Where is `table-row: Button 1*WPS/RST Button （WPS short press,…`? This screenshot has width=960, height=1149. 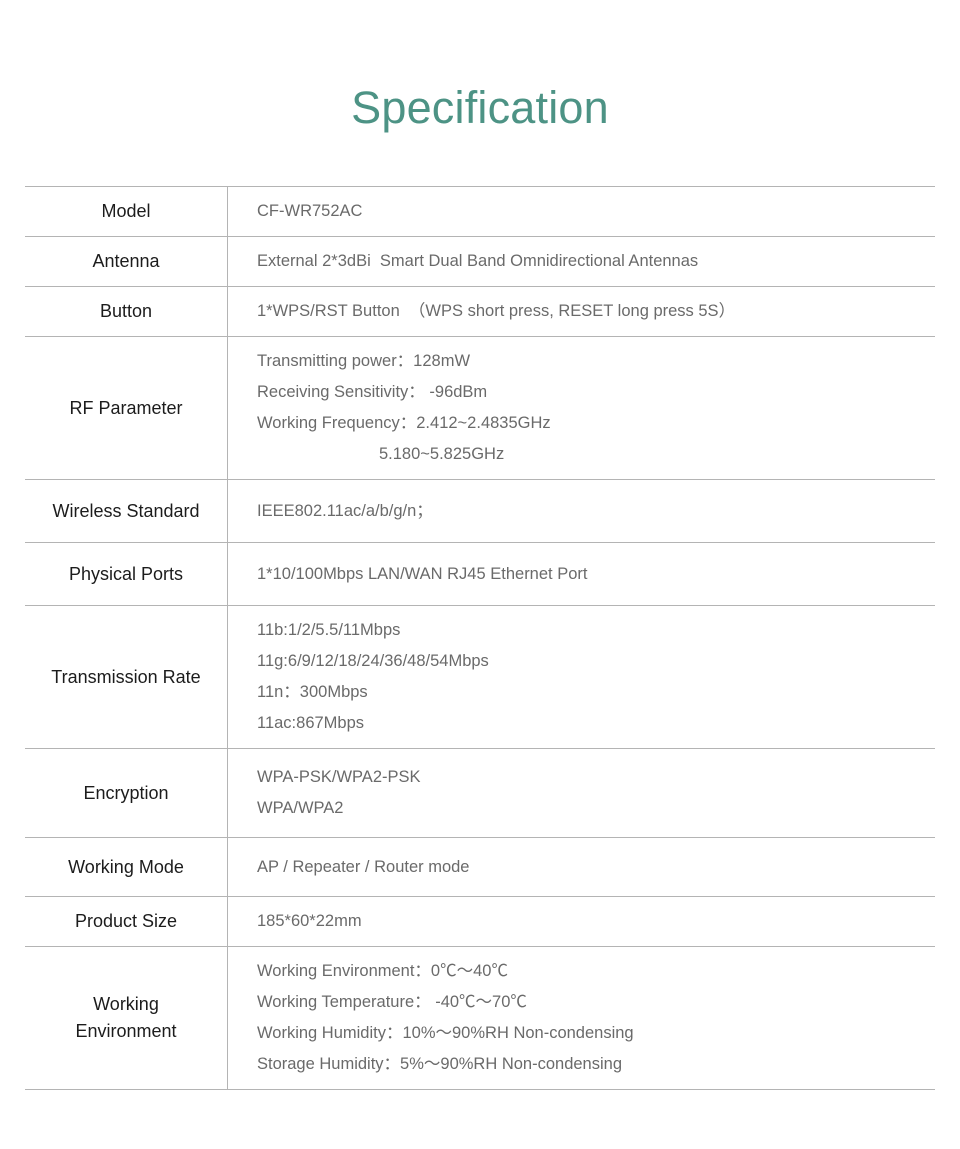
table-row: Button 1*WPS/RST Button （WPS short press,… is located at coordinates (480, 311).